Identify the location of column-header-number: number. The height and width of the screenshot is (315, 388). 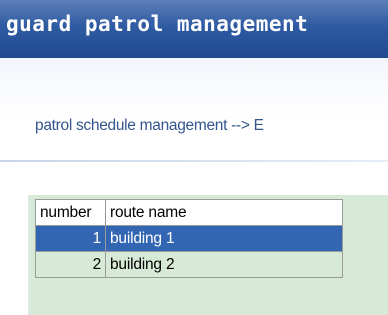
(70, 212).